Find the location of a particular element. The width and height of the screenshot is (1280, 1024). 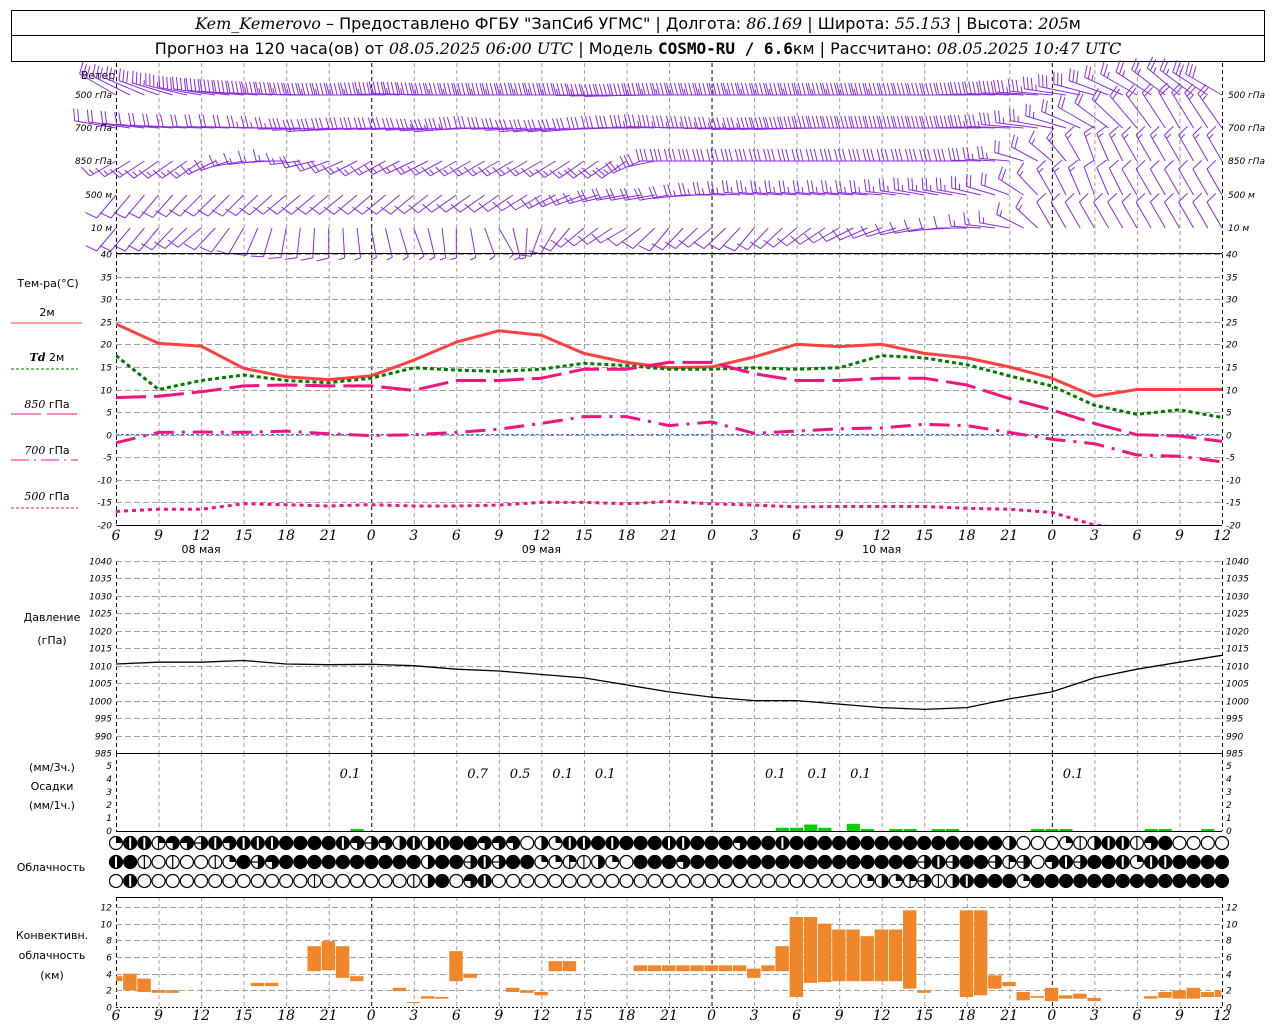

y-tick-label-right: 1015 is located at coordinates (1237, 650).